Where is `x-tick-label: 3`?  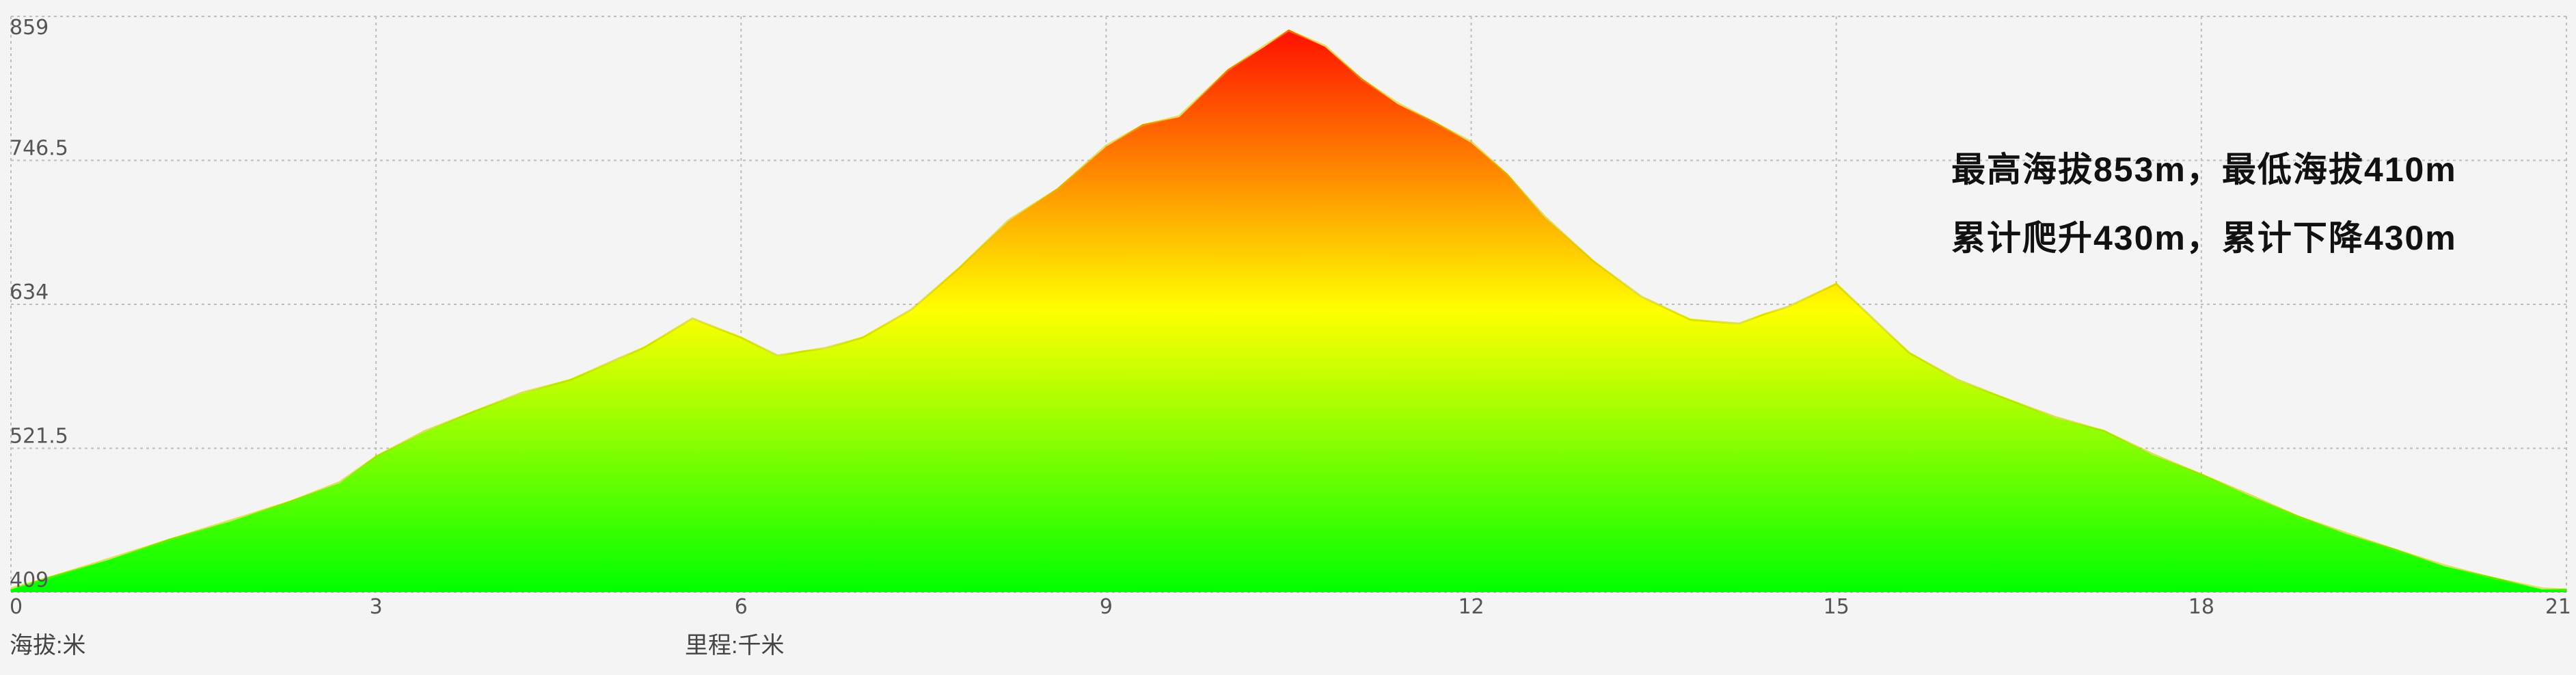
x-tick-label: 3 is located at coordinates (377, 607).